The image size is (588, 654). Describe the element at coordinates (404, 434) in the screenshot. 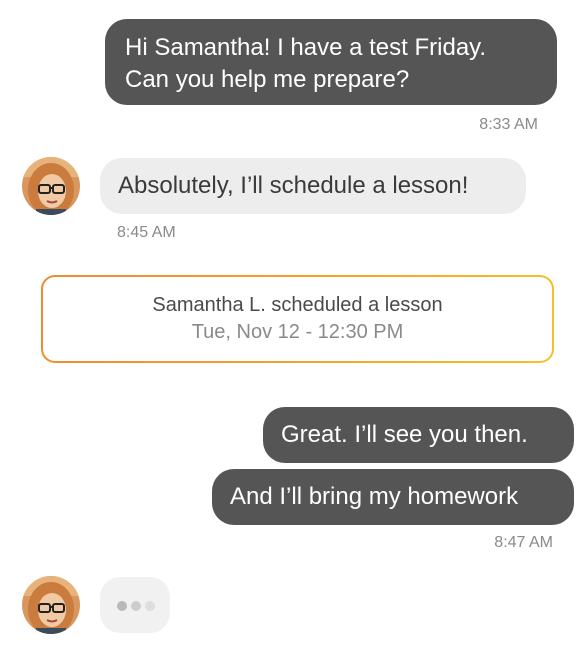

I see `message-text: Great. I’ll see you then.` at that location.